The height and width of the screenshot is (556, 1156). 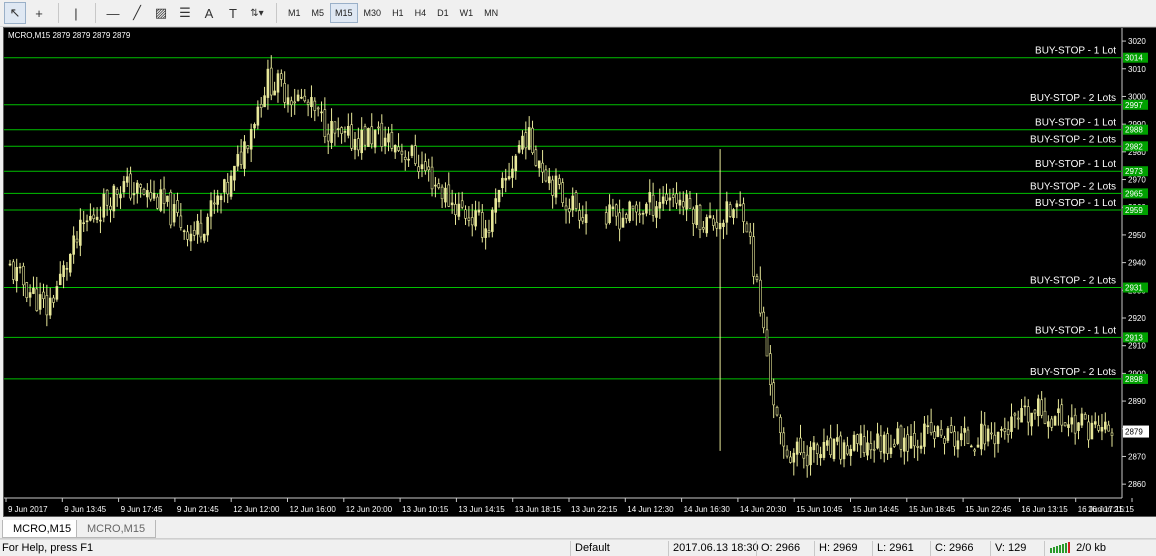 What do you see at coordinates (443, 13) in the screenshot?
I see `timeframe-d1-button: D1` at bounding box center [443, 13].